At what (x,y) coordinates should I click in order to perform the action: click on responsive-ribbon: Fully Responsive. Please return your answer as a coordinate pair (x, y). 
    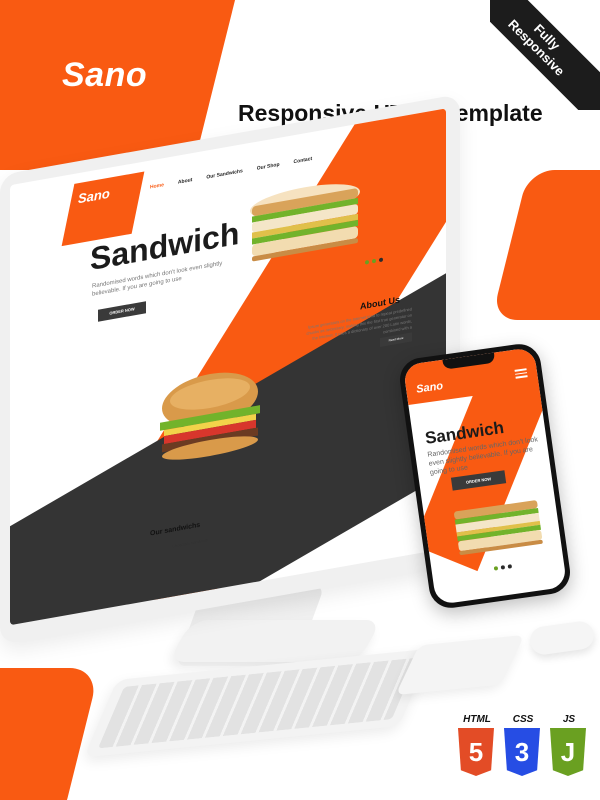
    Looking at the image, I should click on (545, 55).